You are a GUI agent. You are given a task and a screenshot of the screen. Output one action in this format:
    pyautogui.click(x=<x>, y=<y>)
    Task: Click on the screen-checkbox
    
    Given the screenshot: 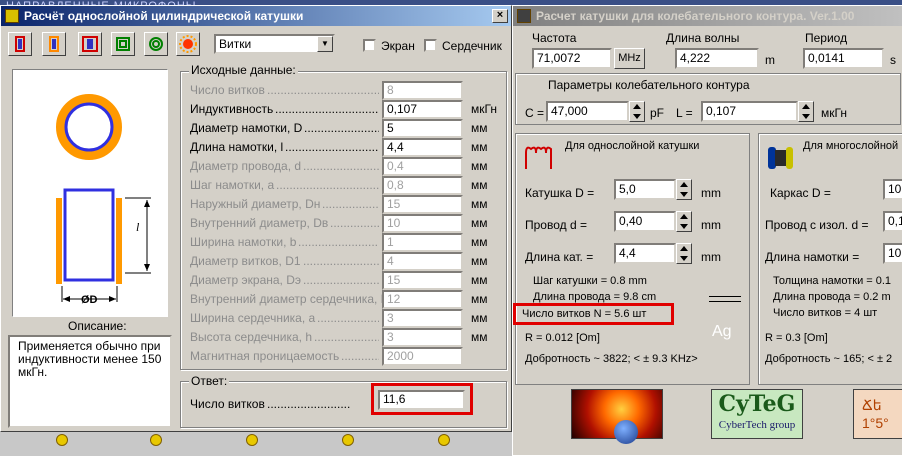 What is the action you would take?
    pyautogui.click(x=369, y=45)
    